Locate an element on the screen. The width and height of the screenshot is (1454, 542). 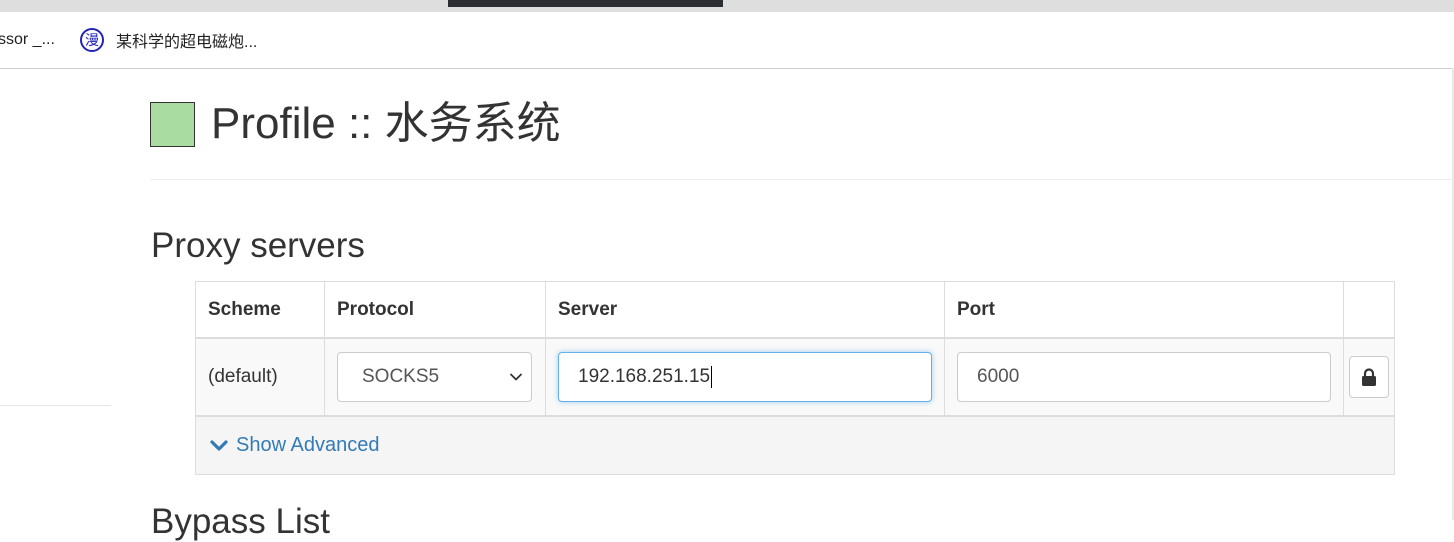
column-header-actions is located at coordinates (1369, 309).